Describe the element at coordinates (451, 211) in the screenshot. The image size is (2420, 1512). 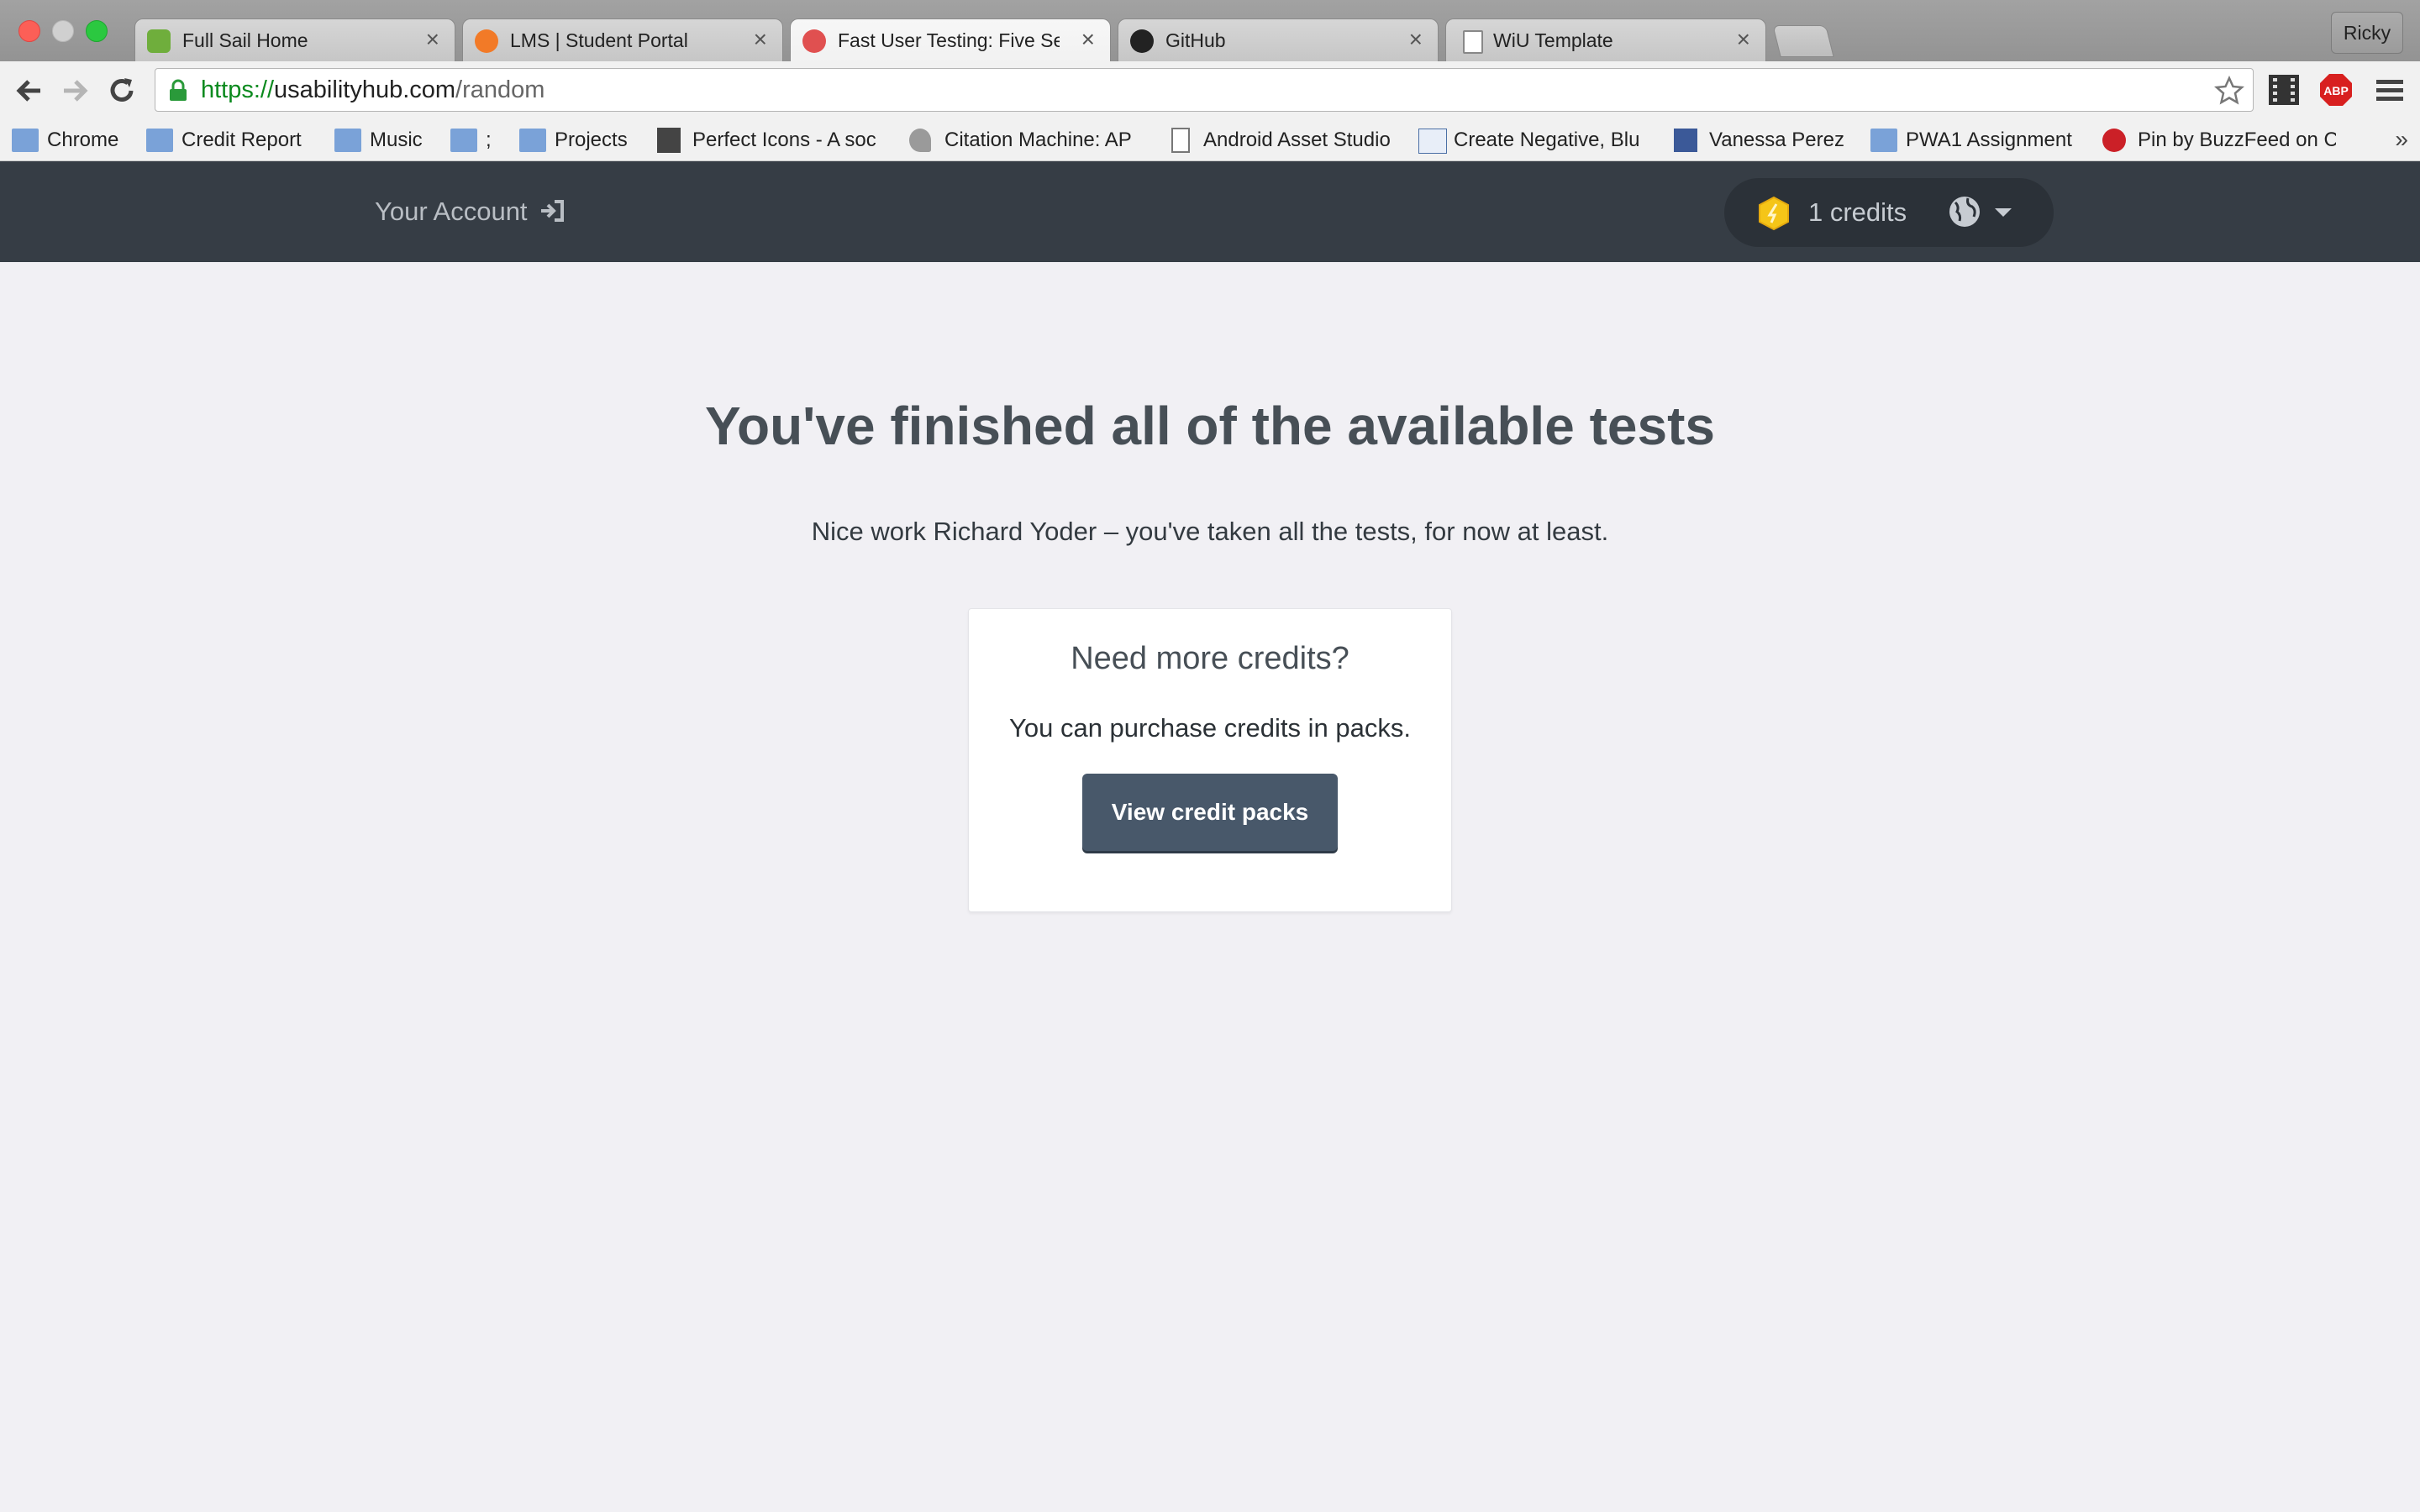
I see `your-account-label: Your Account` at that location.